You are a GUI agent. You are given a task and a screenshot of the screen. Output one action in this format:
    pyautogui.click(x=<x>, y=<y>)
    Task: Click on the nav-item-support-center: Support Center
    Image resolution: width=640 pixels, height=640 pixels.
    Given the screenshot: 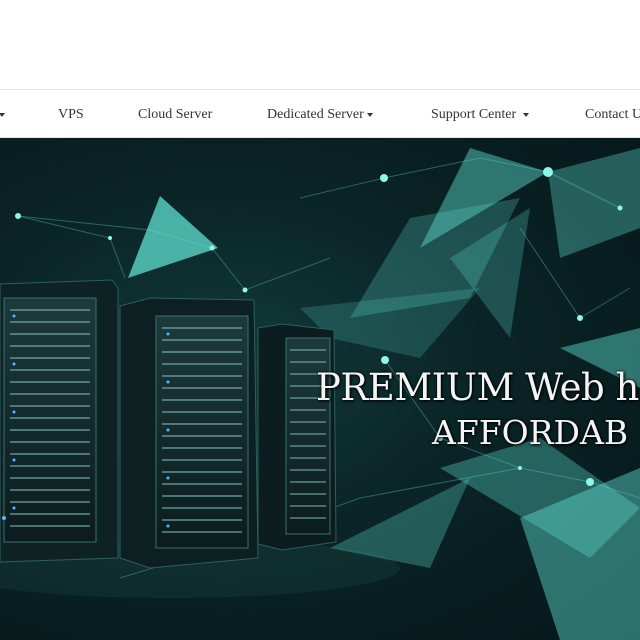 What is the action you would take?
    pyautogui.click(x=480, y=114)
    